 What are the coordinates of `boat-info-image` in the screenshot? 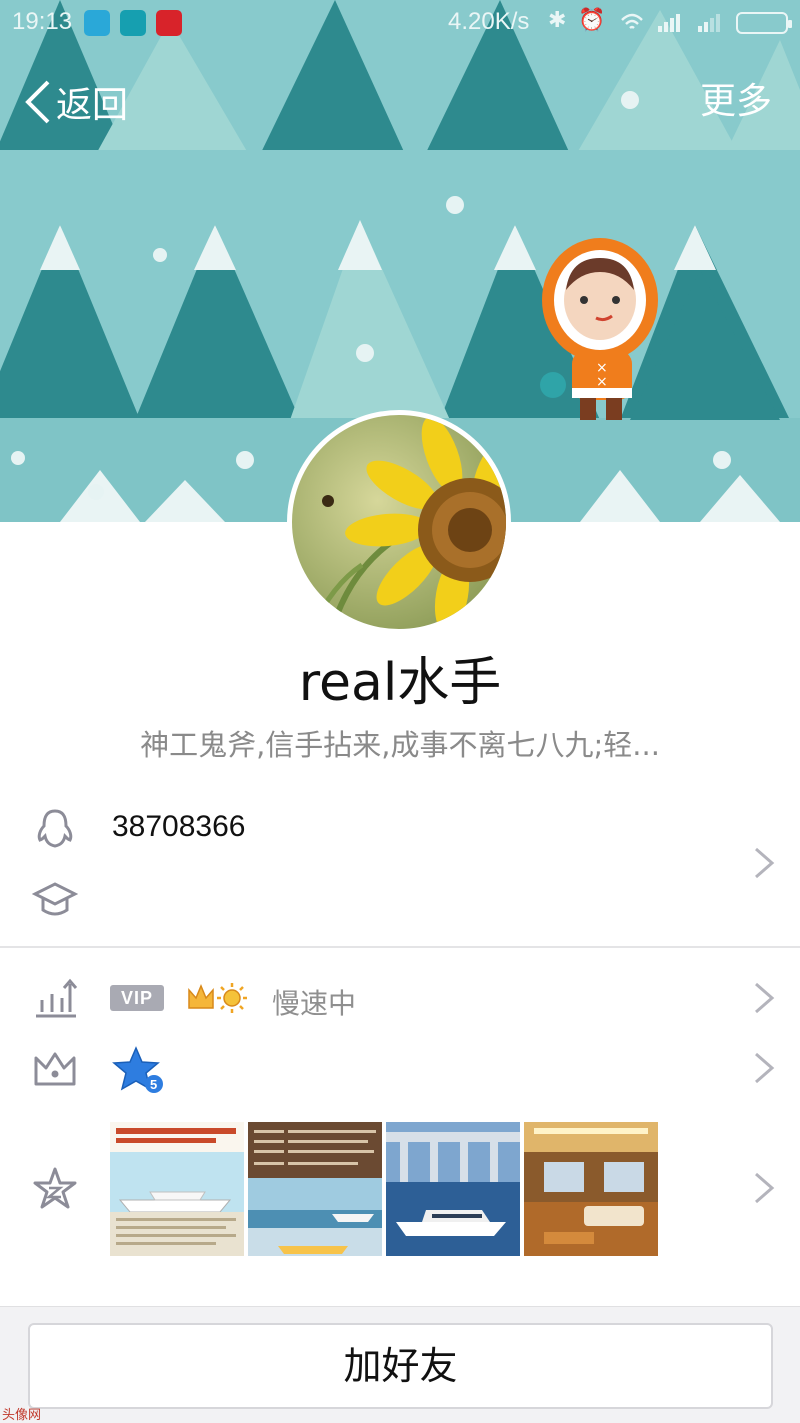 It's located at (315, 1189).